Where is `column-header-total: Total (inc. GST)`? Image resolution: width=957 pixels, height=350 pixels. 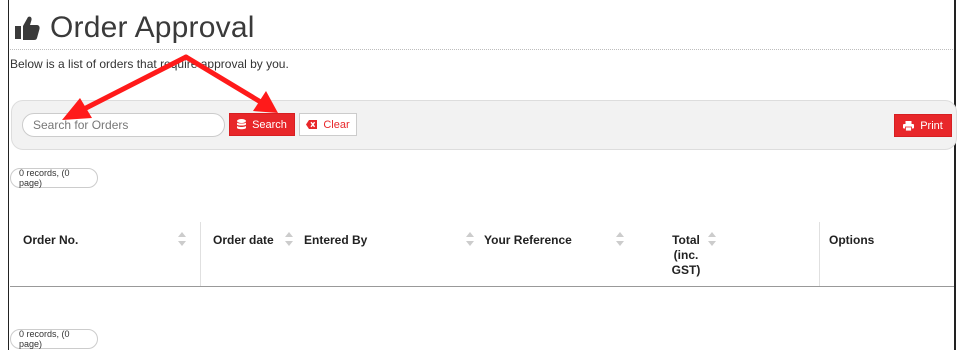
column-header-total: Total (inc. GST) is located at coordinates (686, 255).